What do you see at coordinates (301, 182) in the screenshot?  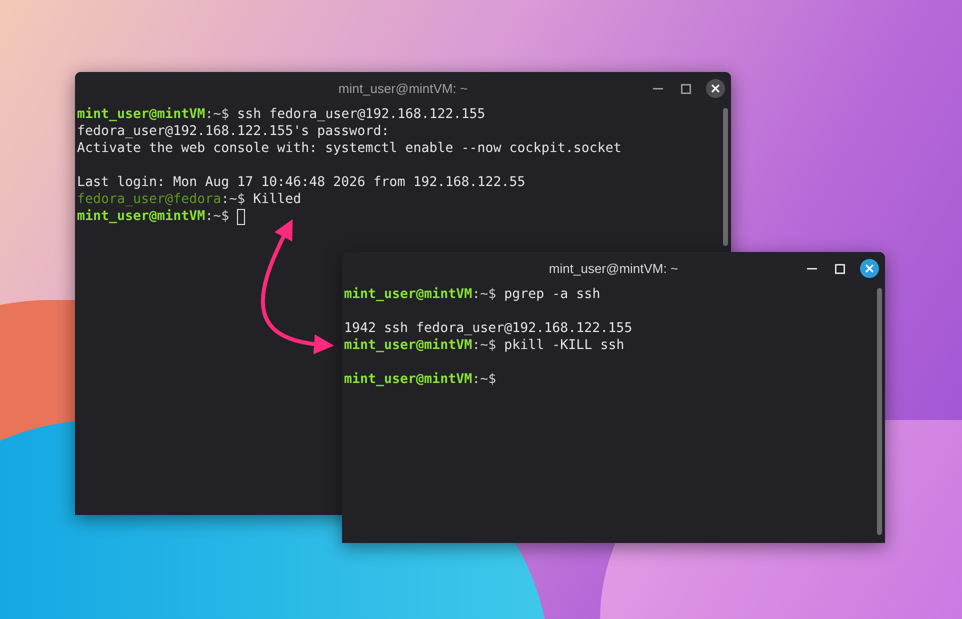 I see `terminal-line: Last login: Mon Aug 17 10:46:48 2026 from 192.168.122.55` at bounding box center [301, 182].